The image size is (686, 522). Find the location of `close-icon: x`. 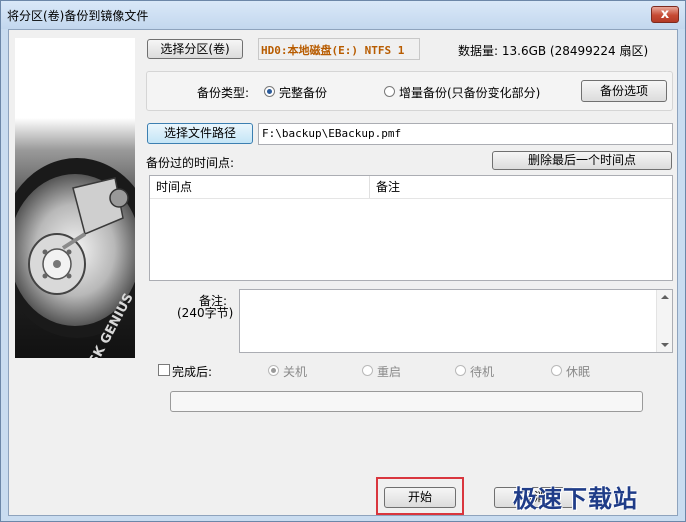

close-icon: x is located at coordinates (665, 14).